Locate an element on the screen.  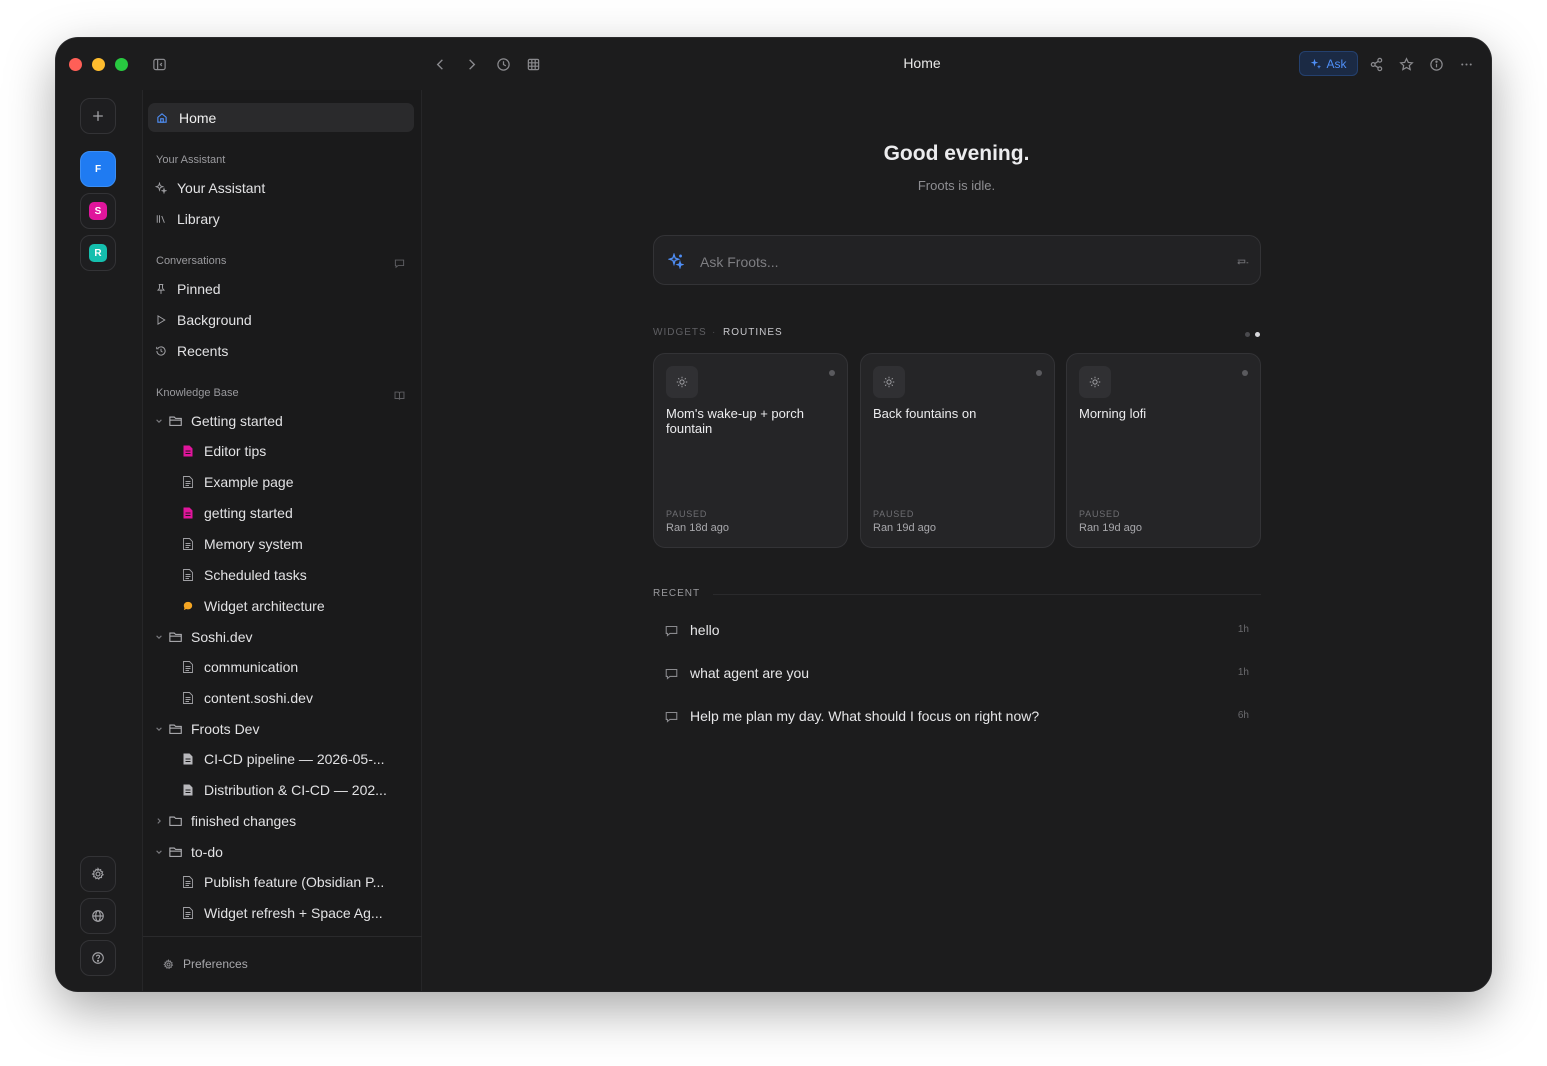
home-icon is located at coordinates (162, 117).